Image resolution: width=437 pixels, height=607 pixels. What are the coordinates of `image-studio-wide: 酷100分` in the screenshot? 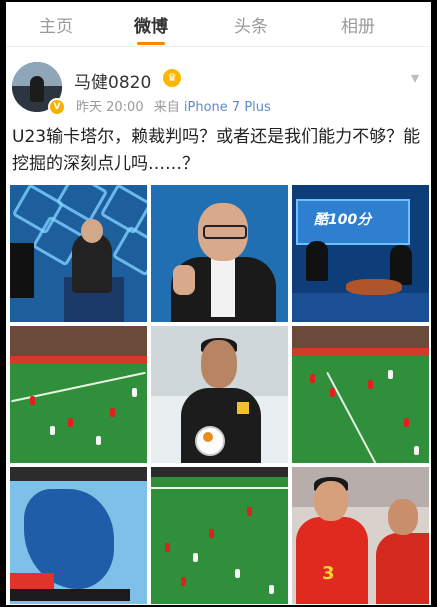 It's located at (360, 253).